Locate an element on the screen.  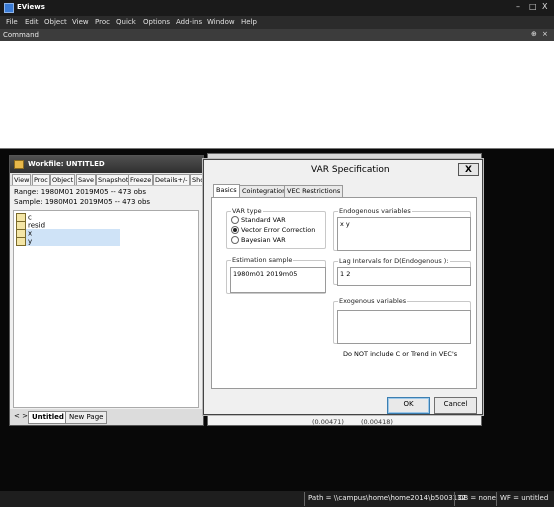
menu-window: Window is located at coordinates (221, 22).